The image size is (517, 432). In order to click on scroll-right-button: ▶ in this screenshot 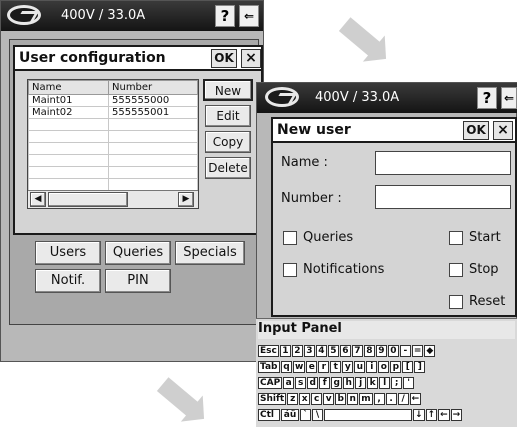, I will do `click(186, 199)`.